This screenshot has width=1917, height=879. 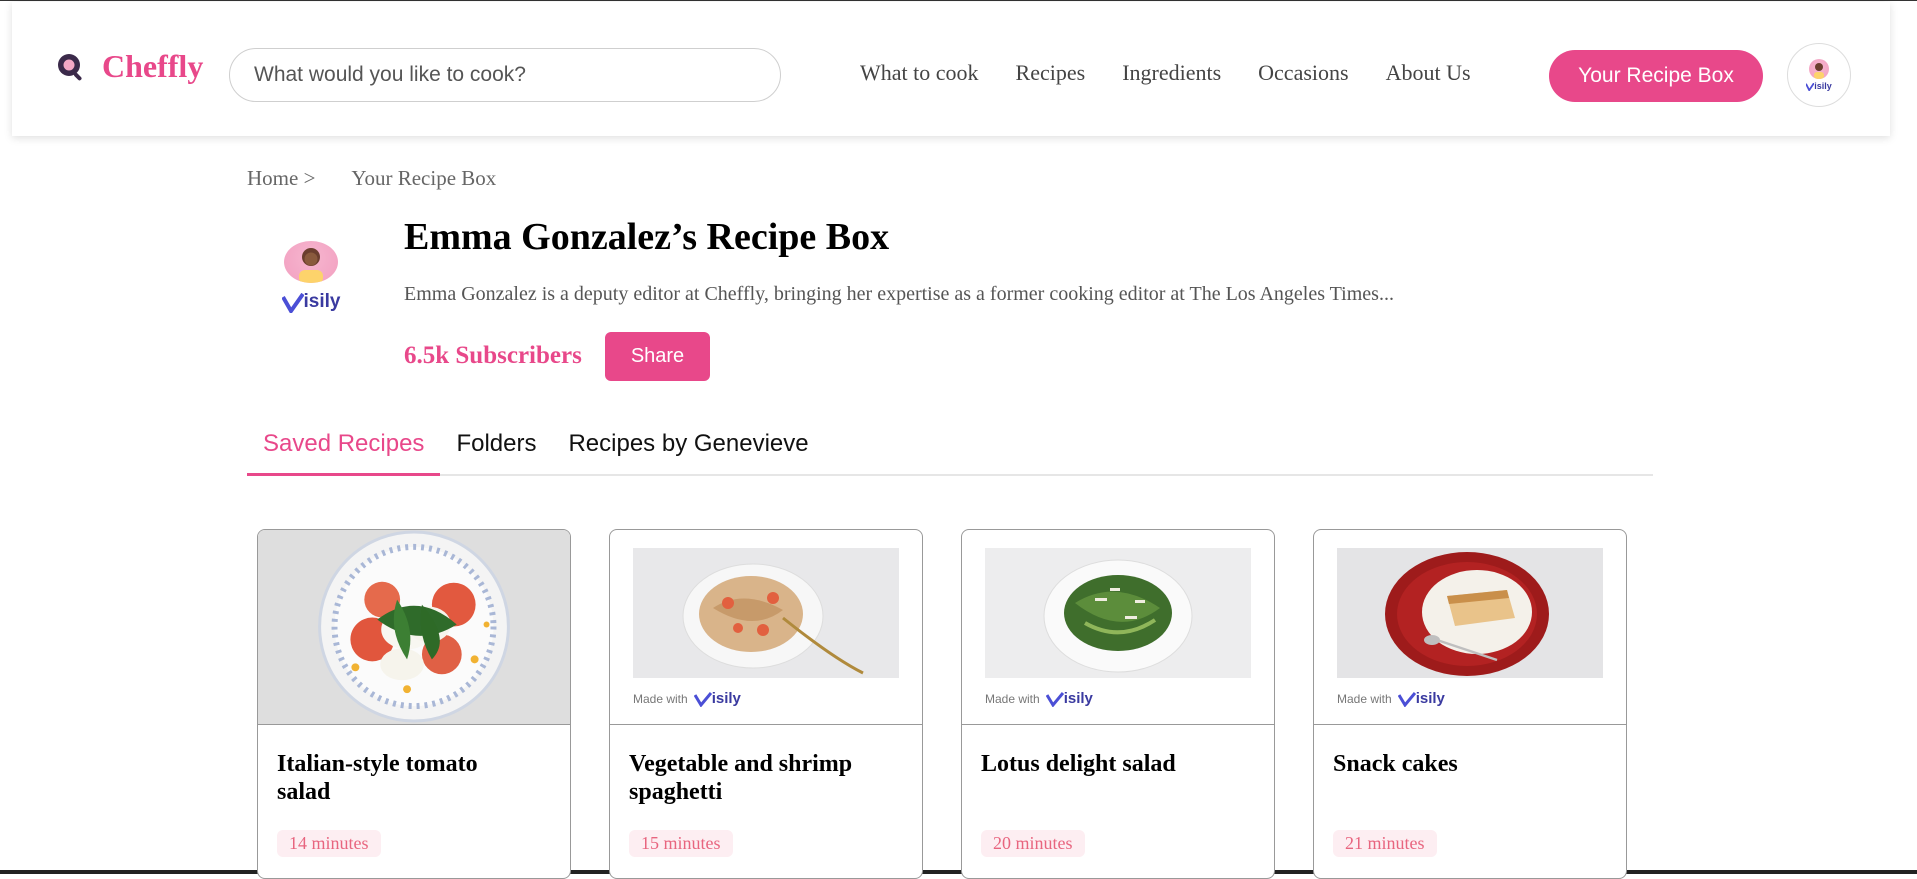 I want to click on cook-time-badge: 14 minutes, so click(x=329, y=843).